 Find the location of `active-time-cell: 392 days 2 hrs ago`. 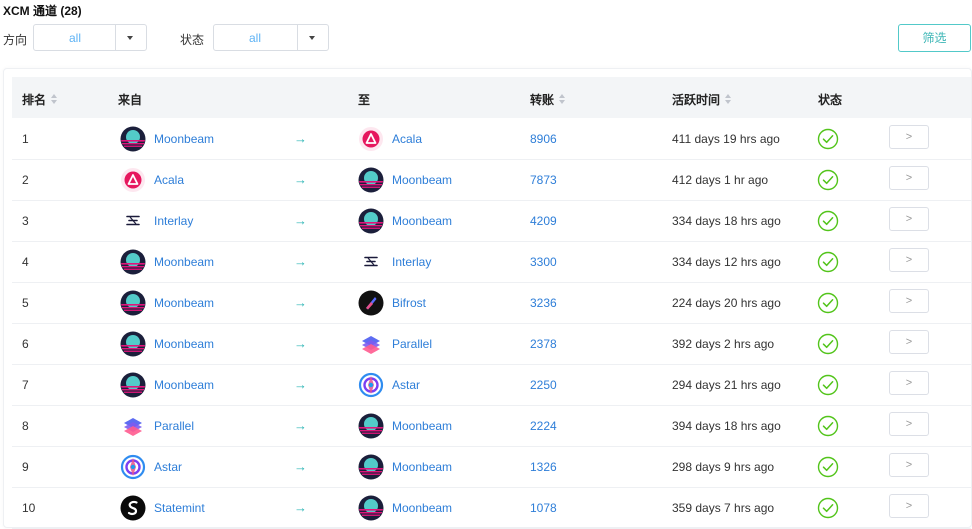

active-time-cell: 392 days 2 hrs ago is located at coordinates (723, 344).